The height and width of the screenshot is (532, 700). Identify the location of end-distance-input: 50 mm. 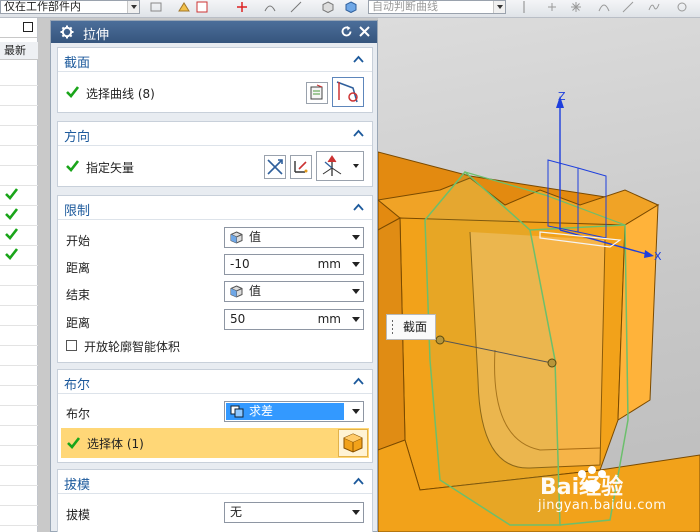
(294, 319).